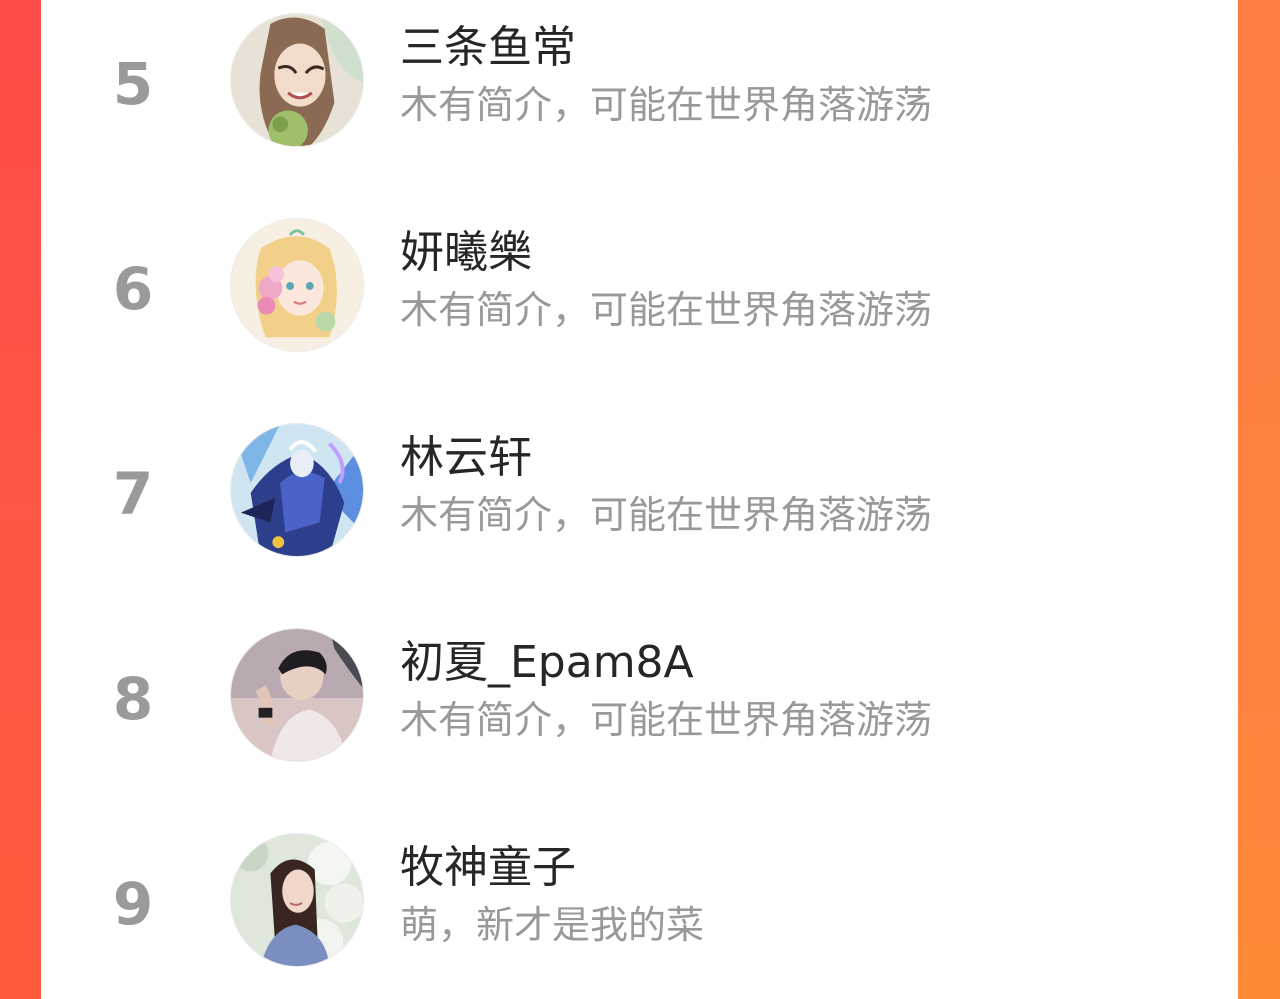  Describe the element at coordinates (297, 490) in the screenshot. I see `fantasy-warrior-avatar-icon` at that location.